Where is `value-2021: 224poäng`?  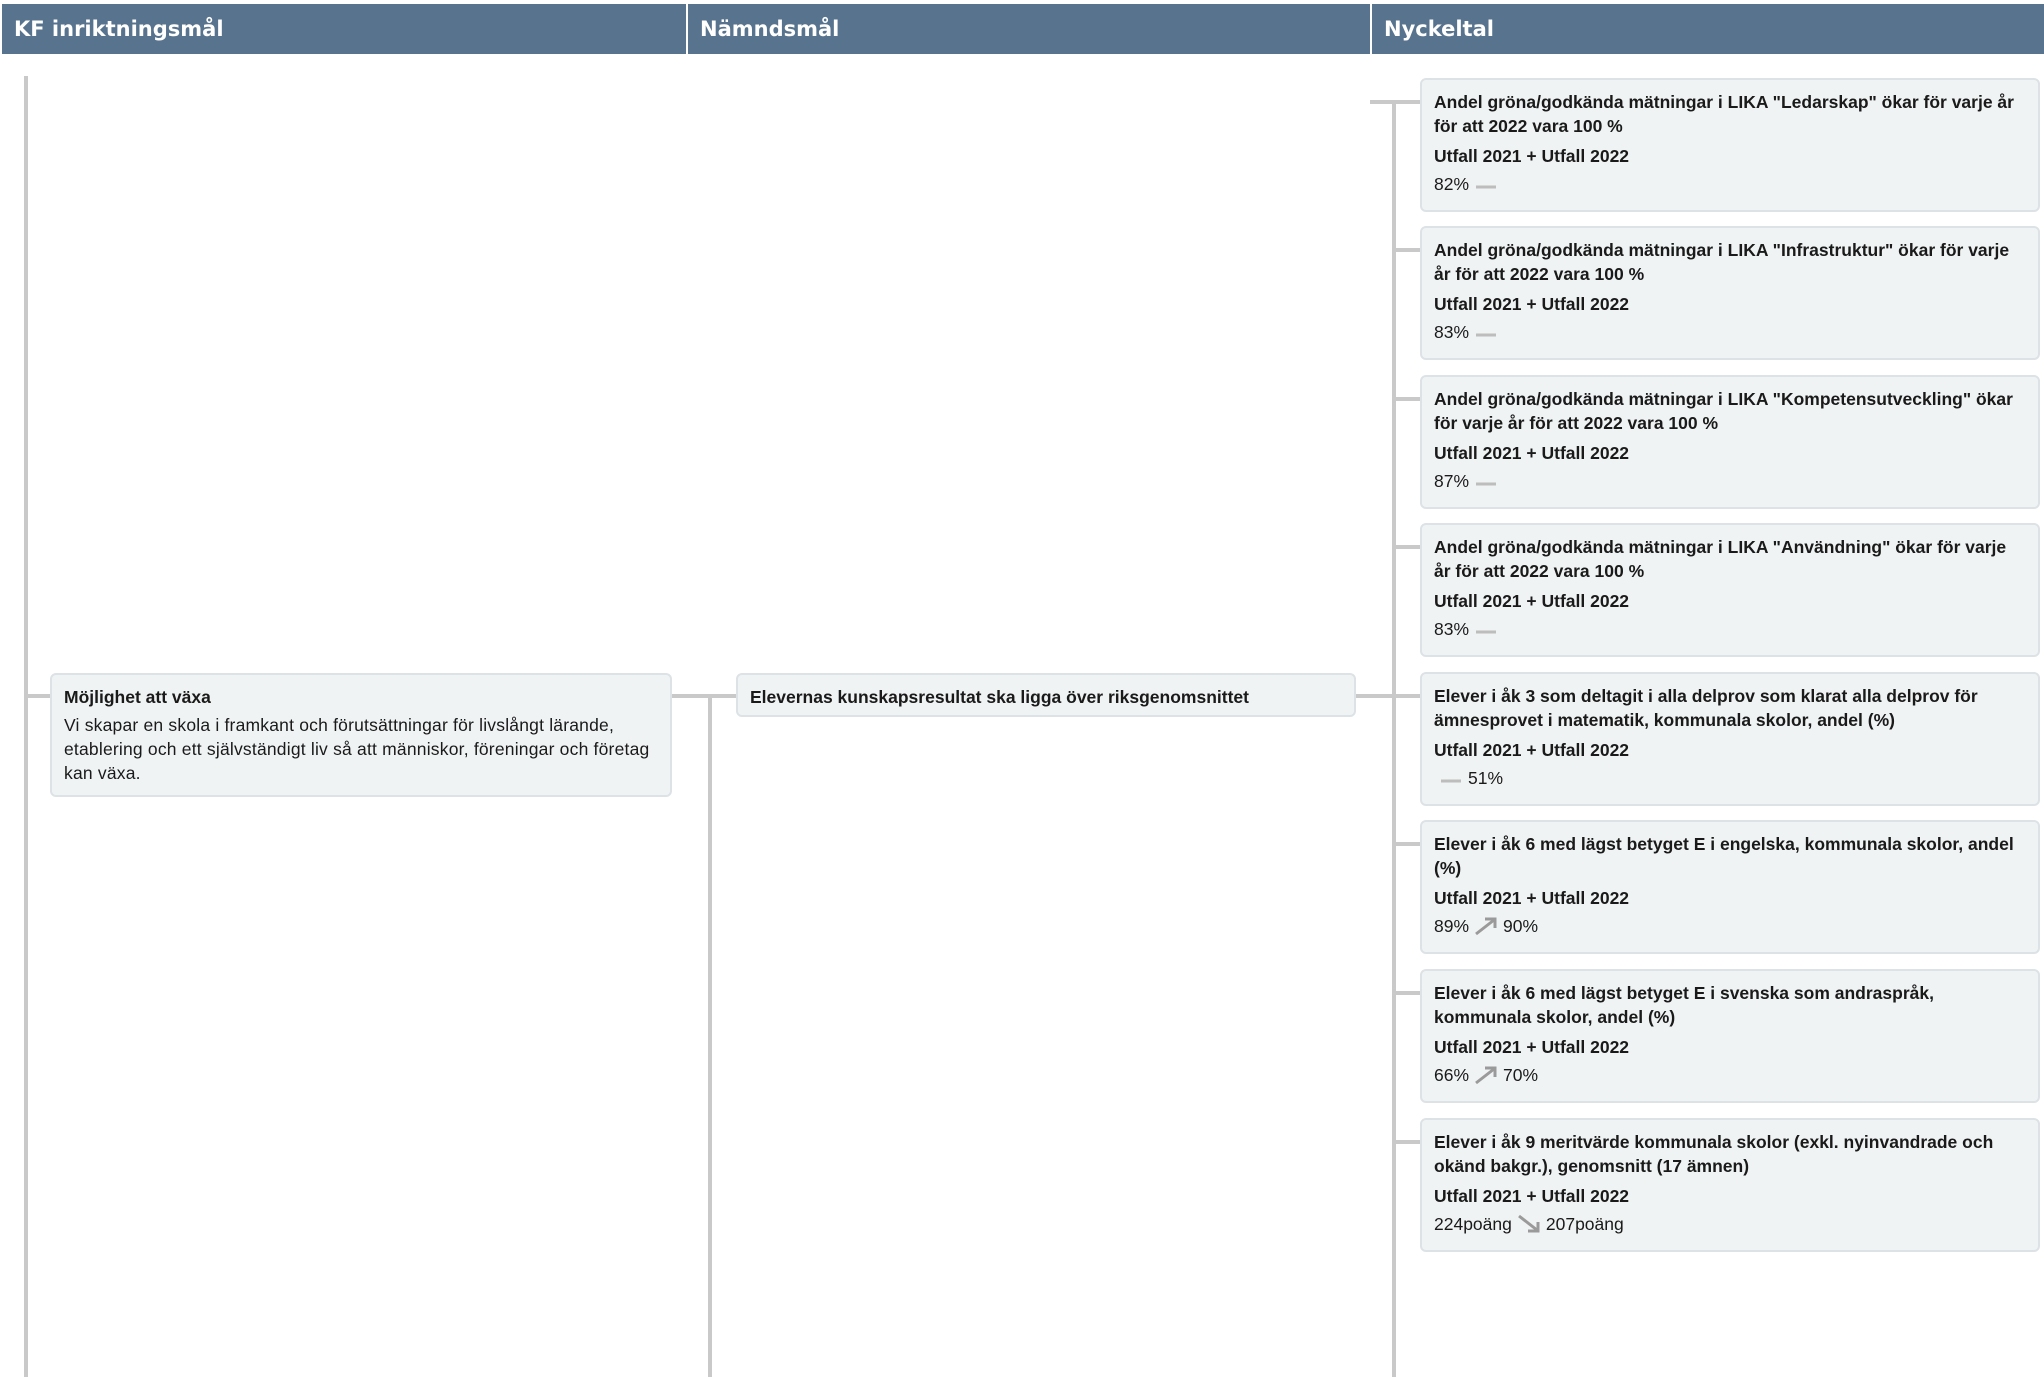 value-2021: 224poäng is located at coordinates (1473, 1224).